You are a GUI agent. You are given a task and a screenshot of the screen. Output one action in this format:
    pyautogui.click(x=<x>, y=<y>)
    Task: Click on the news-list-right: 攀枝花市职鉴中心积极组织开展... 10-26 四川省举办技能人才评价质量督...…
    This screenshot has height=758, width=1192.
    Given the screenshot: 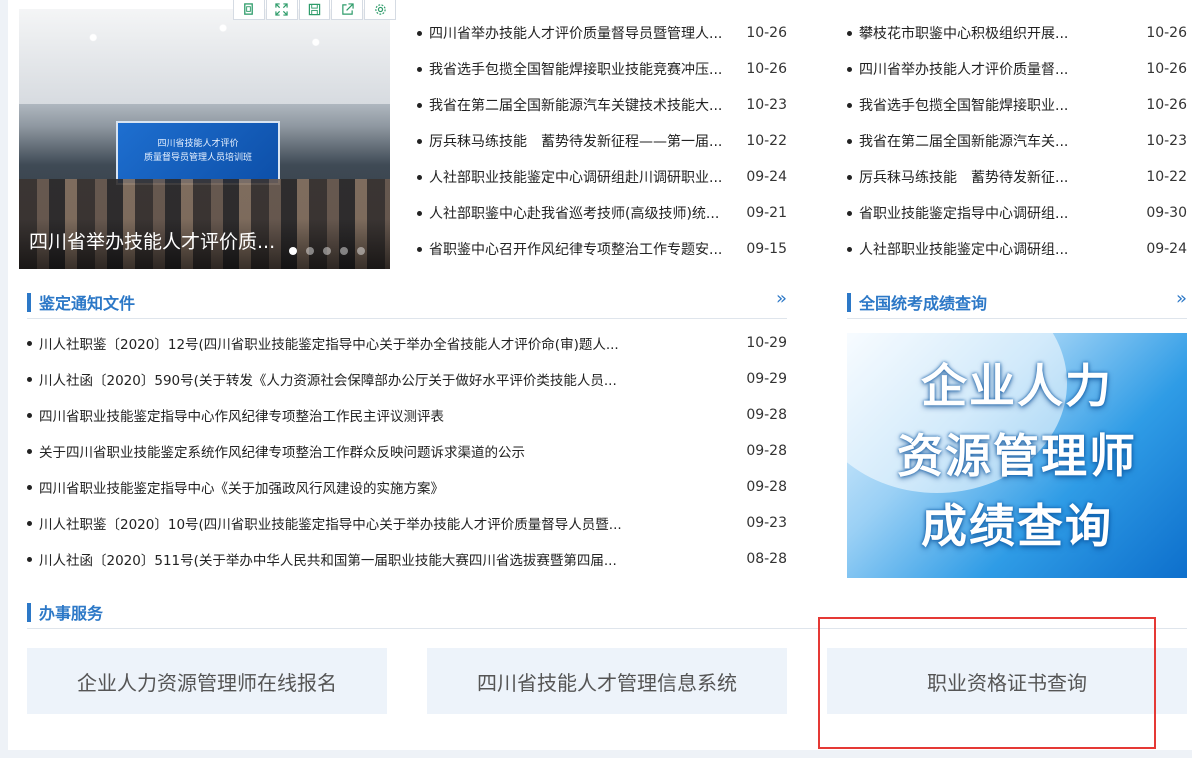 What is the action you would take?
    pyautogui.click(x=1017, y=141)
    